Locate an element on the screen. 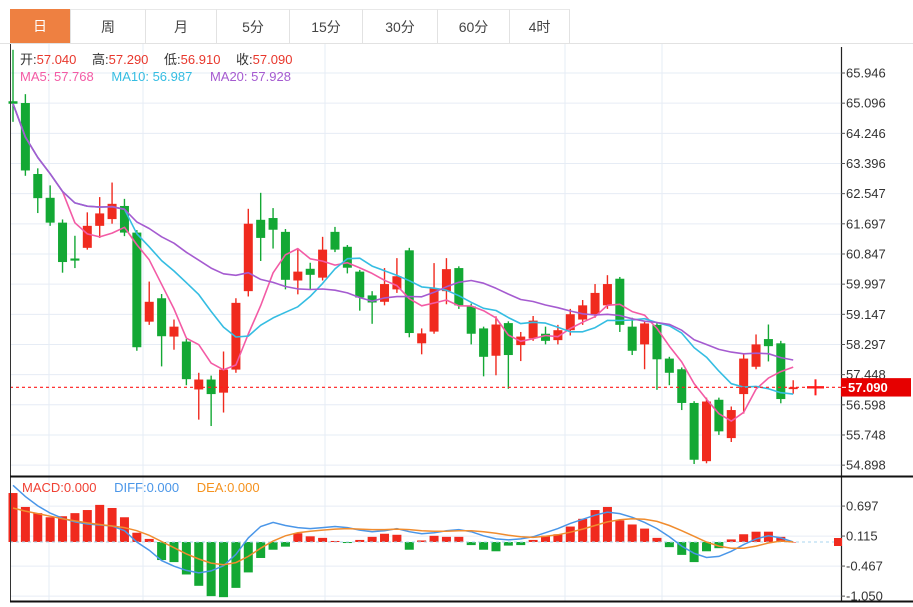 This screenshot has height=607, width=913. tab-30min: 30分 is located at coordinates (400, 26).